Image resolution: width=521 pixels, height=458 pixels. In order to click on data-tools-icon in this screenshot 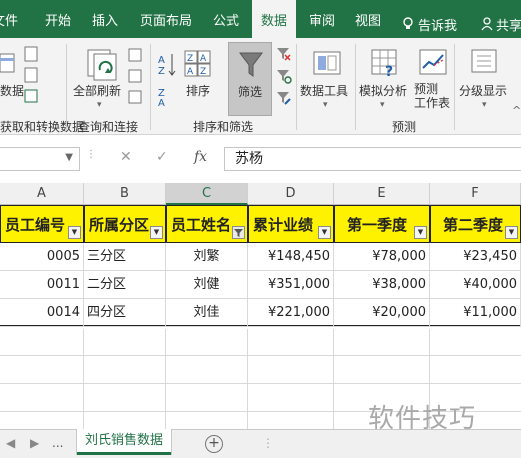, I will do `click(327, 63)`.